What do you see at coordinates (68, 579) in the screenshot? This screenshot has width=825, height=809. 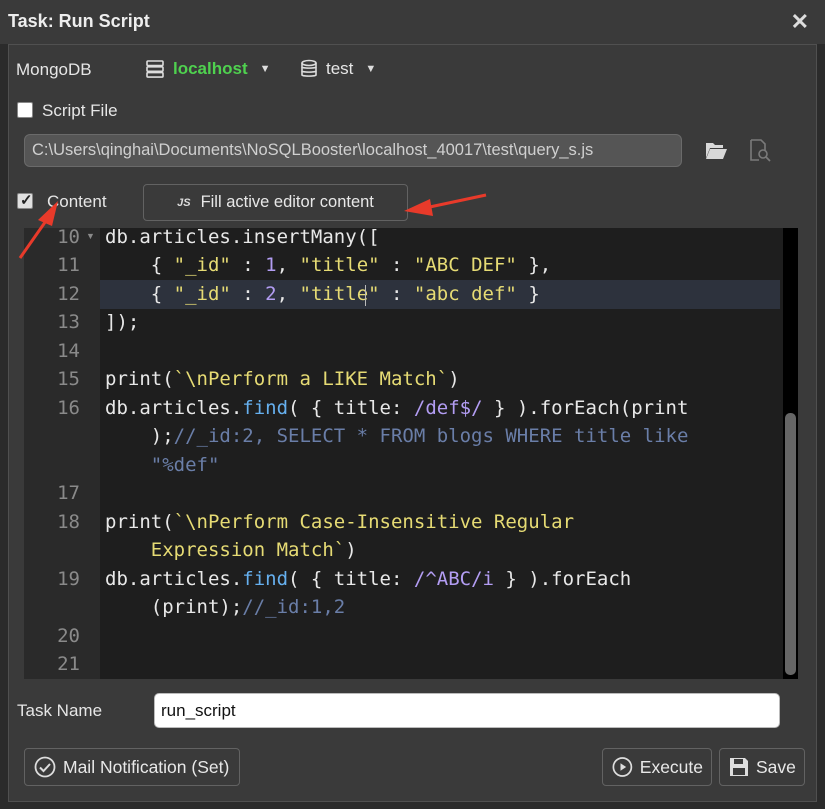 I see `line-number: 19` at bounding box center [68, 579].